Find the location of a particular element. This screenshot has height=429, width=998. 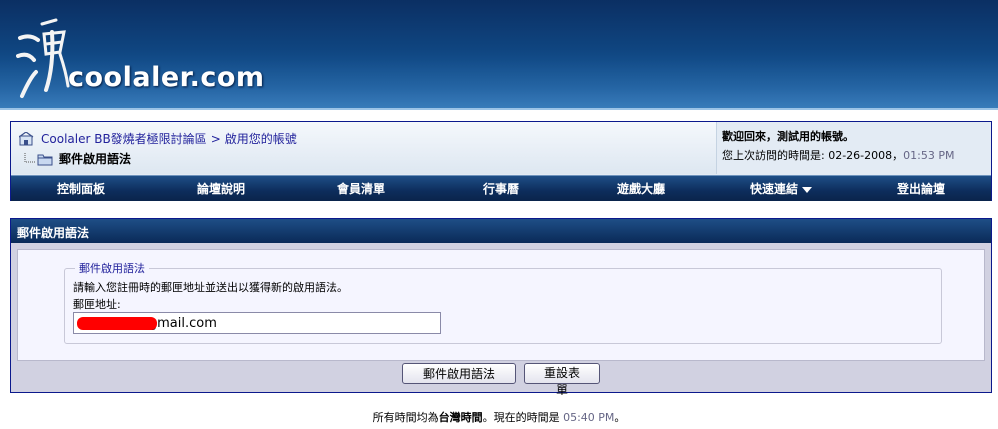

footer-middle: 。現在的時間是 is located at coordinates (521, 417).